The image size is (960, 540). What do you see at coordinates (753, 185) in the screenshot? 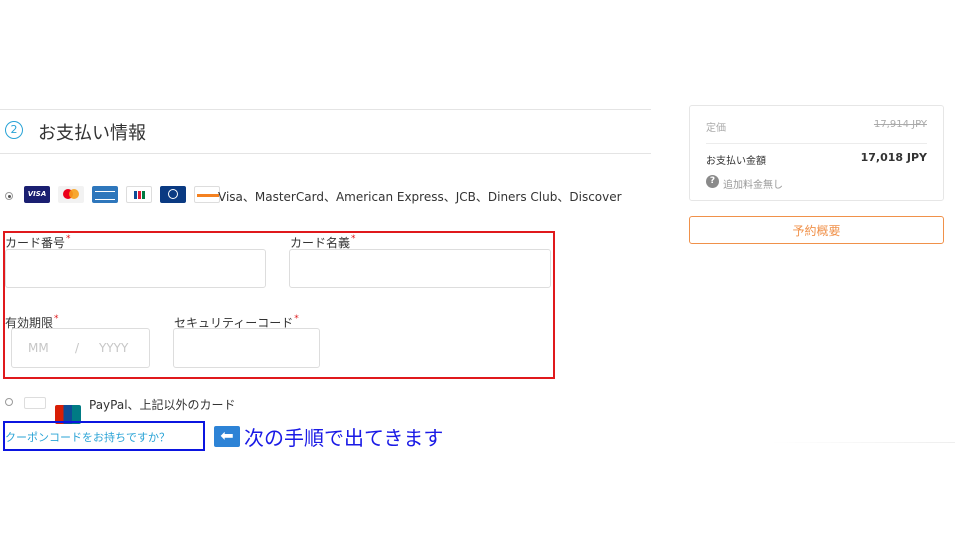
I see `no-extra-fee-note: 追加料金無し` at bounding box center [753, 185].